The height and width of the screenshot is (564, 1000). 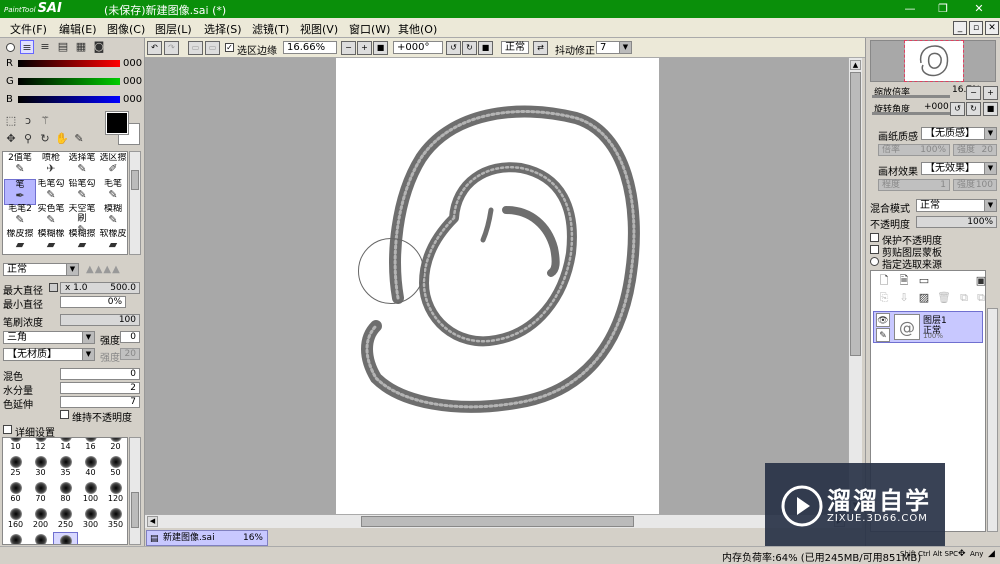 What do you see at coordinates (40, 468) in the screenshot?
I see `brush-size-option: 30` at bounding box center [40, 468].